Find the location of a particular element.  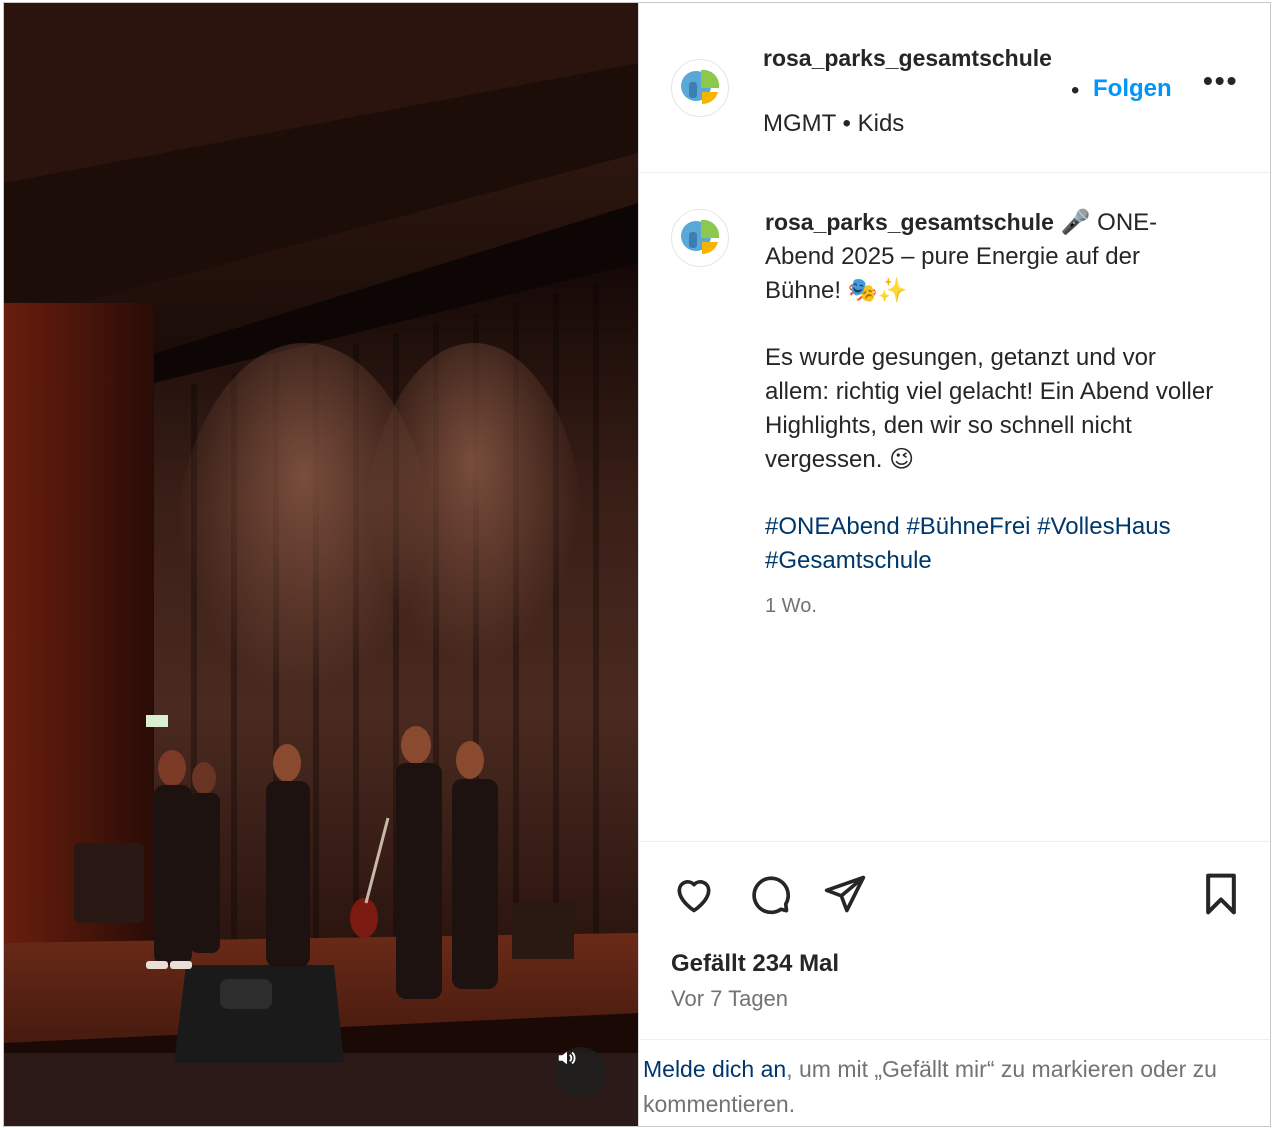

heart-icon is located at coordinates (694, 896).